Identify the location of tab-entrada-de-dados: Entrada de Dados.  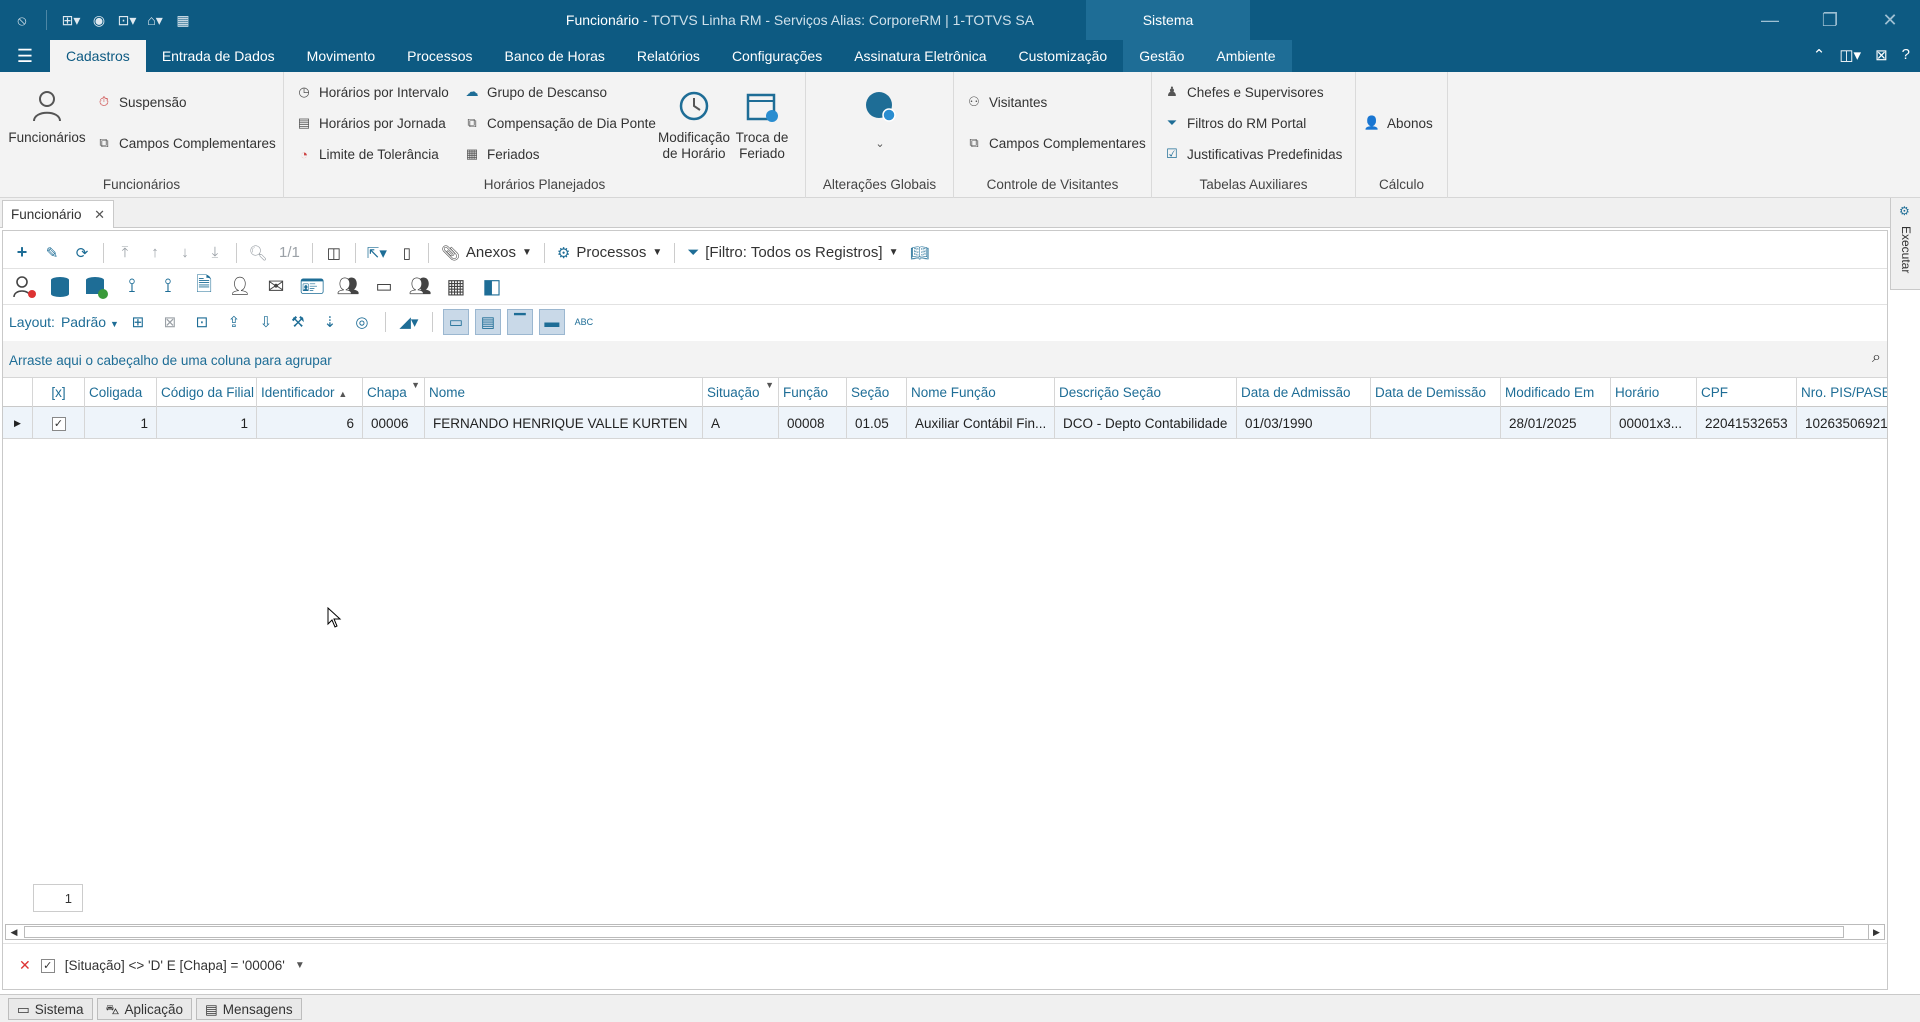
(218, 56).